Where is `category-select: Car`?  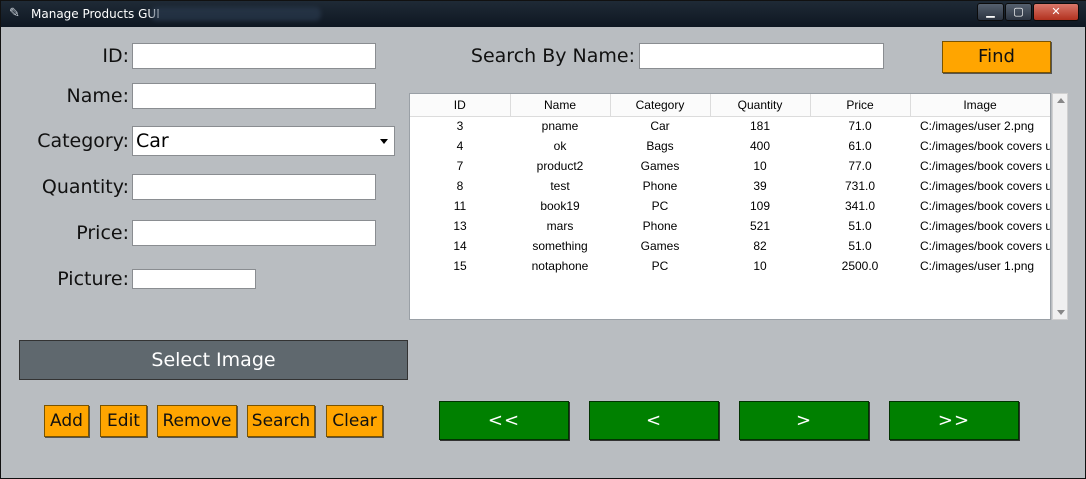 category-select: Car is located at coordinates (263, 141).